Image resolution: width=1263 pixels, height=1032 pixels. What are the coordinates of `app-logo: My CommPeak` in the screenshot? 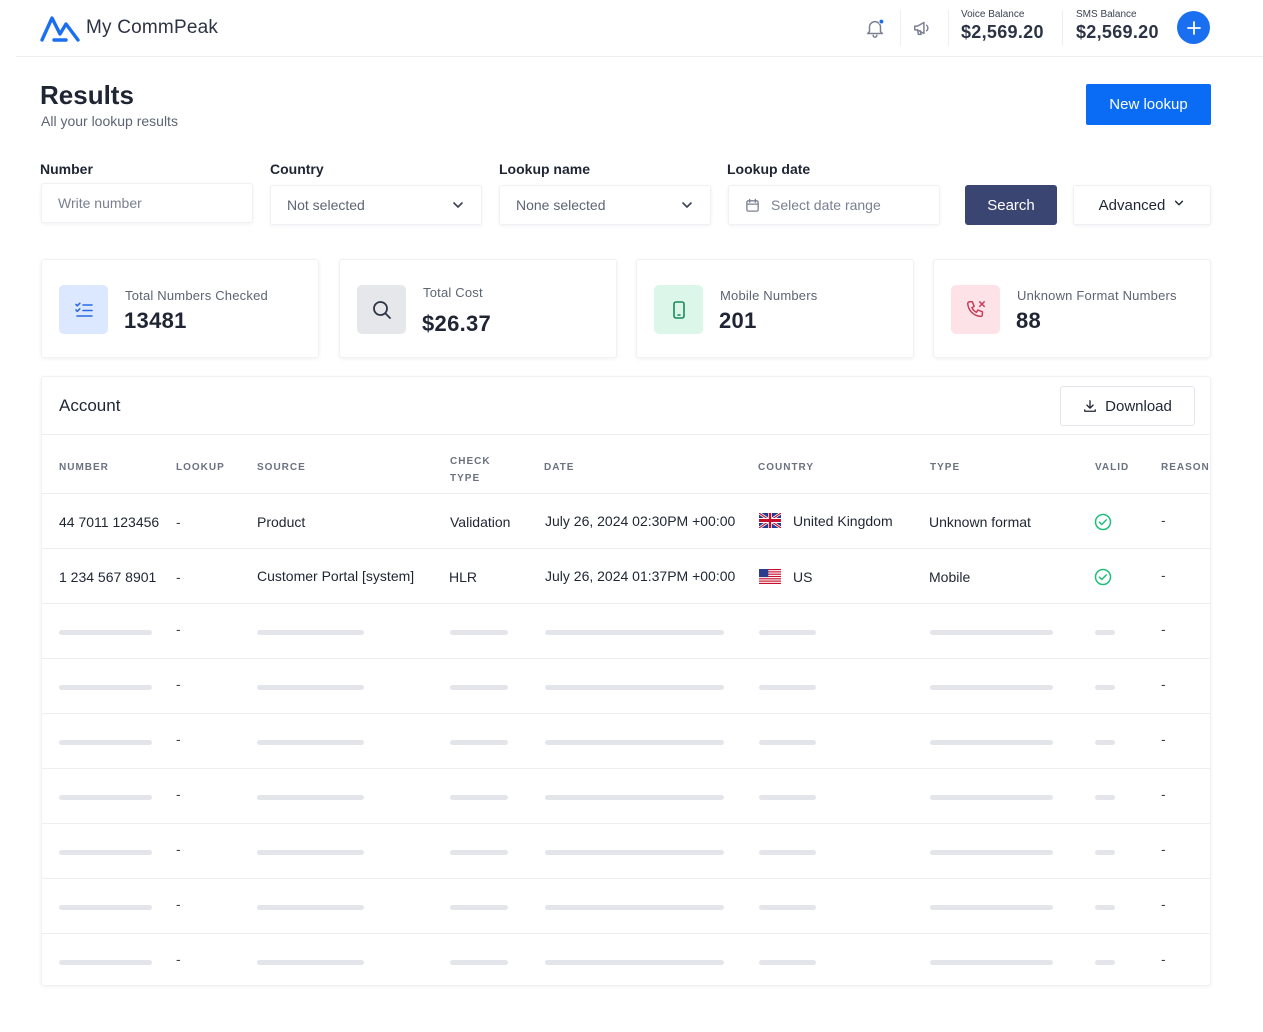 It's located at (129, 28).